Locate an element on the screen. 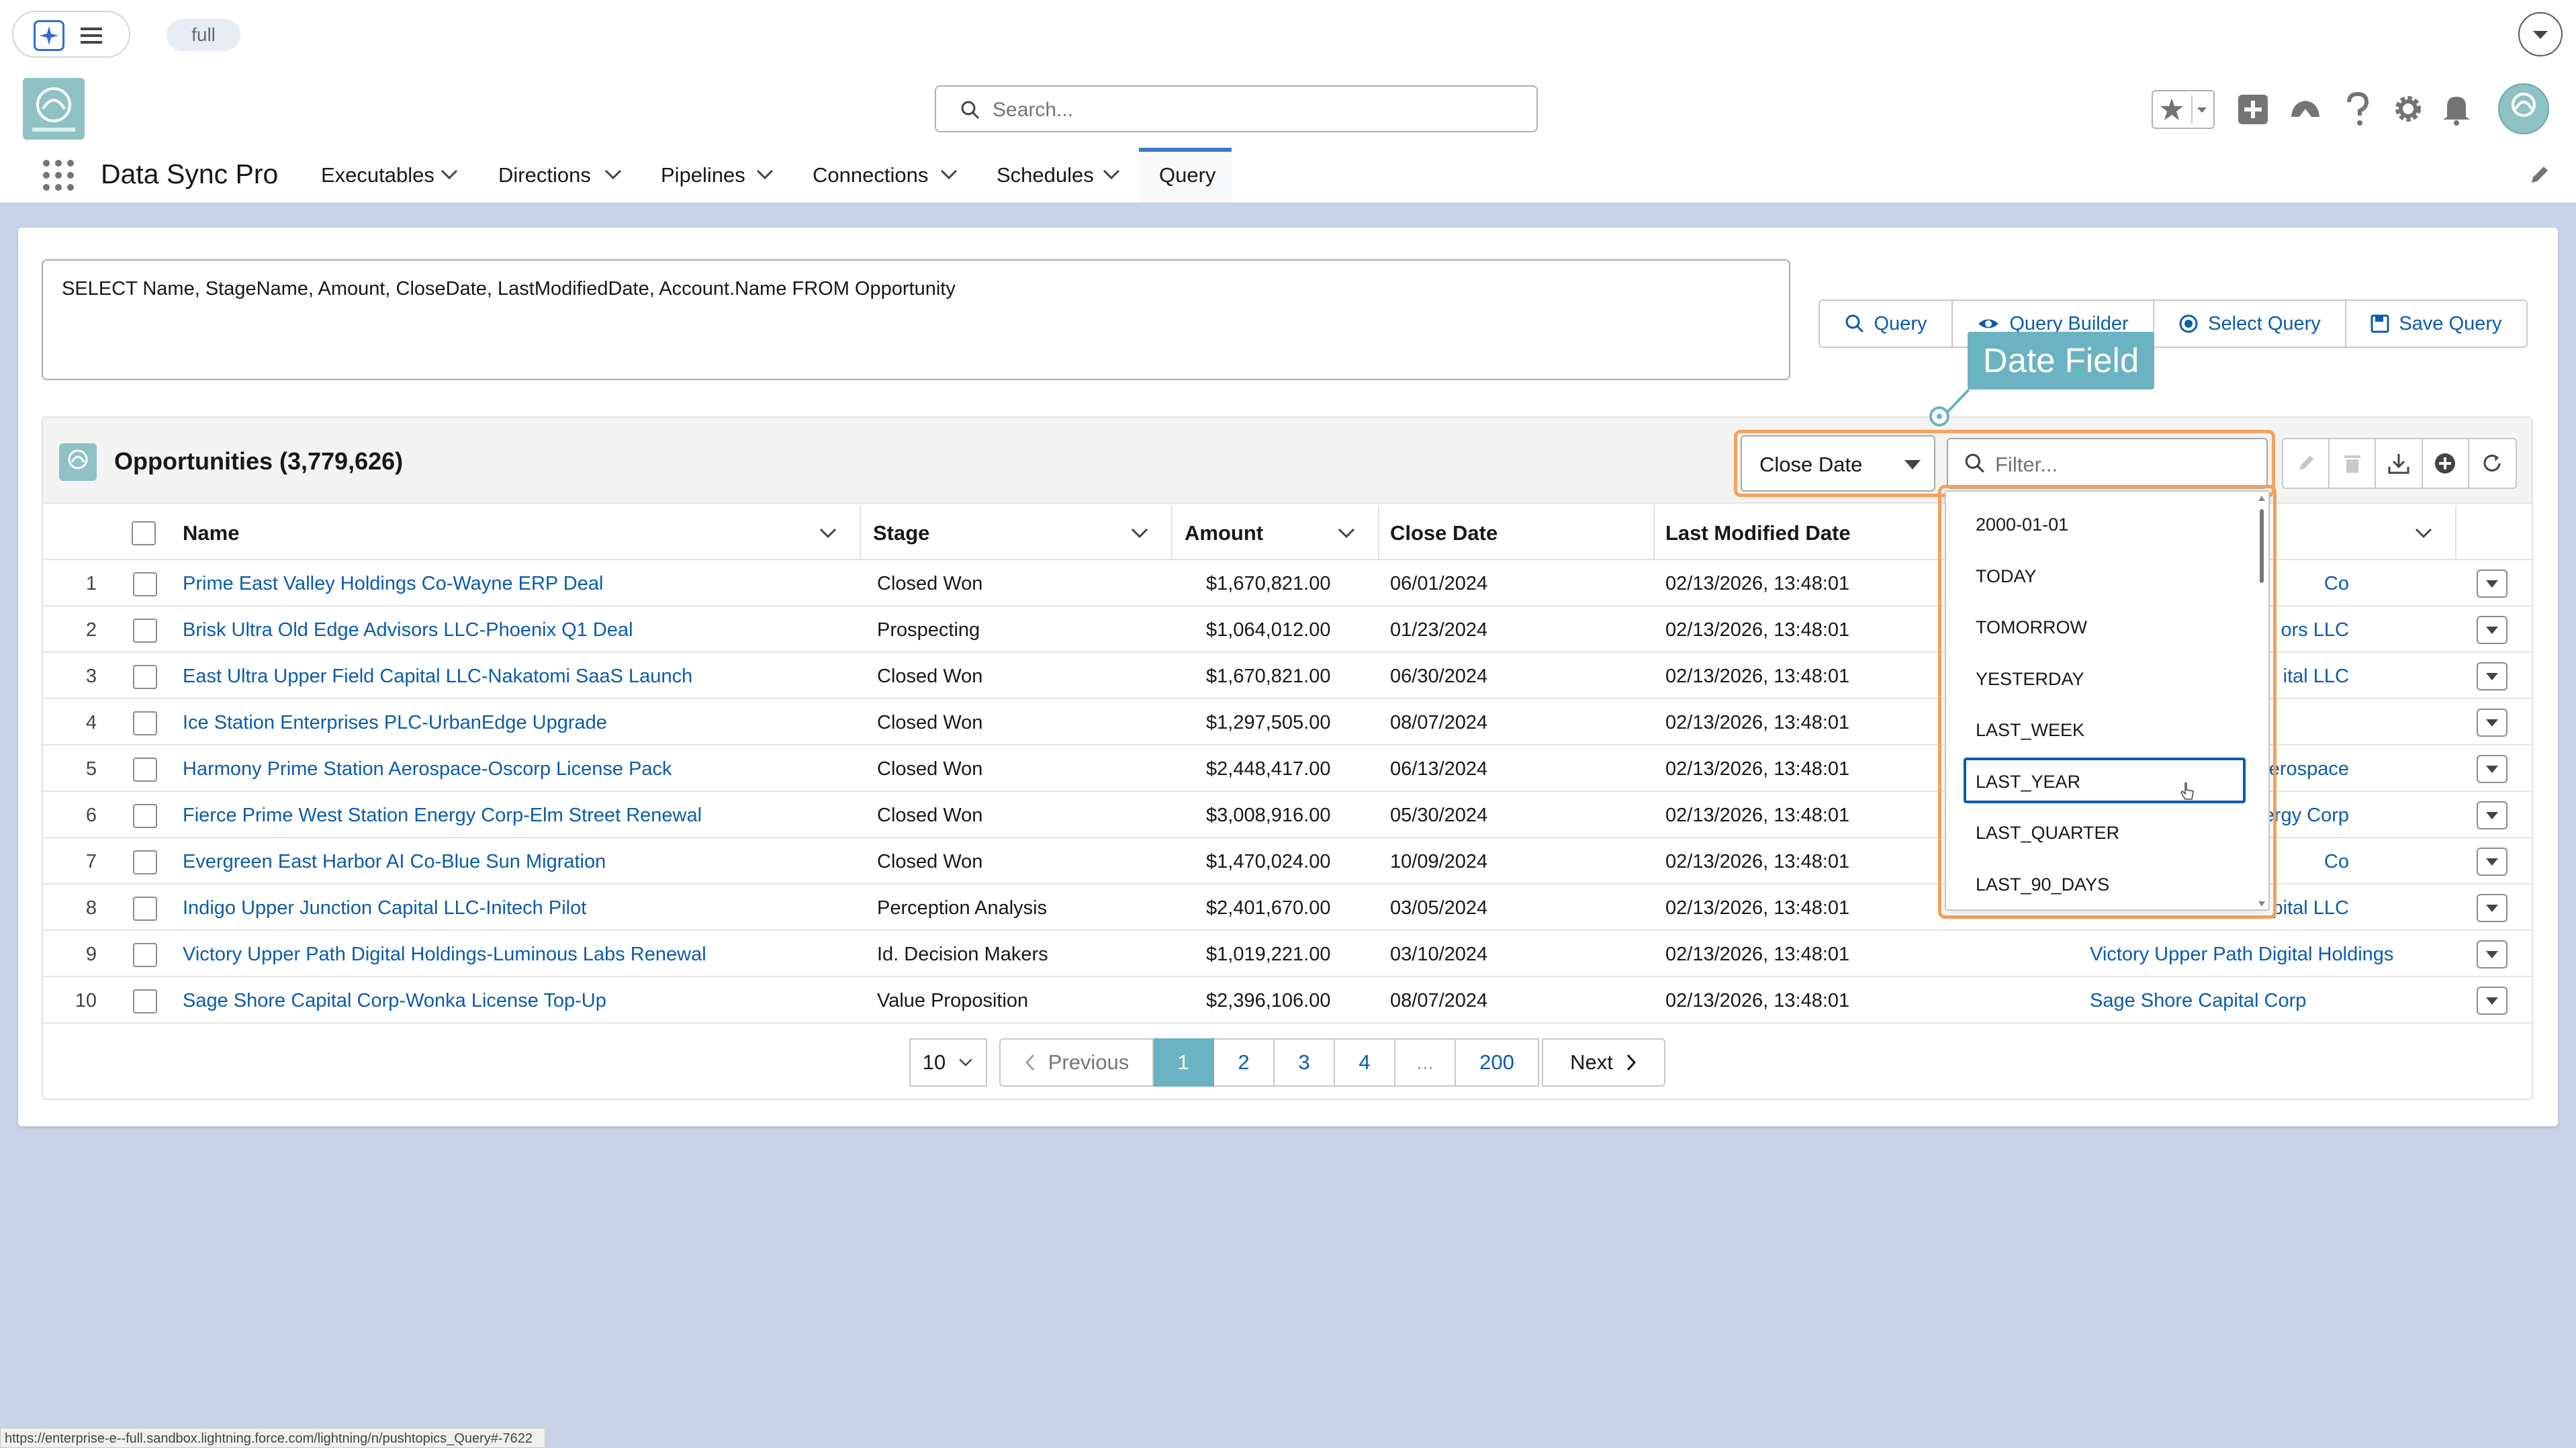 The height and width of the screenshot is (1448, 2576). select-query-button: Select Query is located at coordinates (2250, 324).